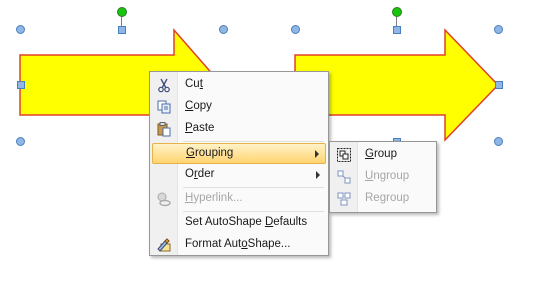 Image resolution: width=544 pixels, height=291 pixels. I want to click on grouping-submenu: Group Ungroup Regroup, so click(383, 177).